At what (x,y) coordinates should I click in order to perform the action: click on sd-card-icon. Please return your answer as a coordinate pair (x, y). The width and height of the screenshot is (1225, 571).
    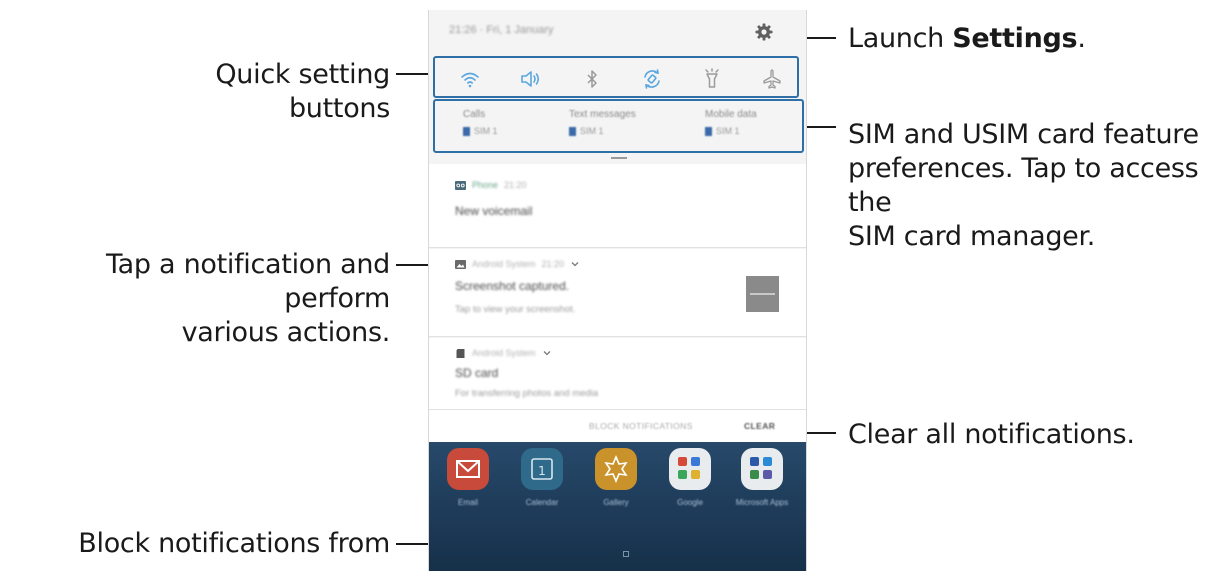
    Looking at the image, I should click on (460, 353).